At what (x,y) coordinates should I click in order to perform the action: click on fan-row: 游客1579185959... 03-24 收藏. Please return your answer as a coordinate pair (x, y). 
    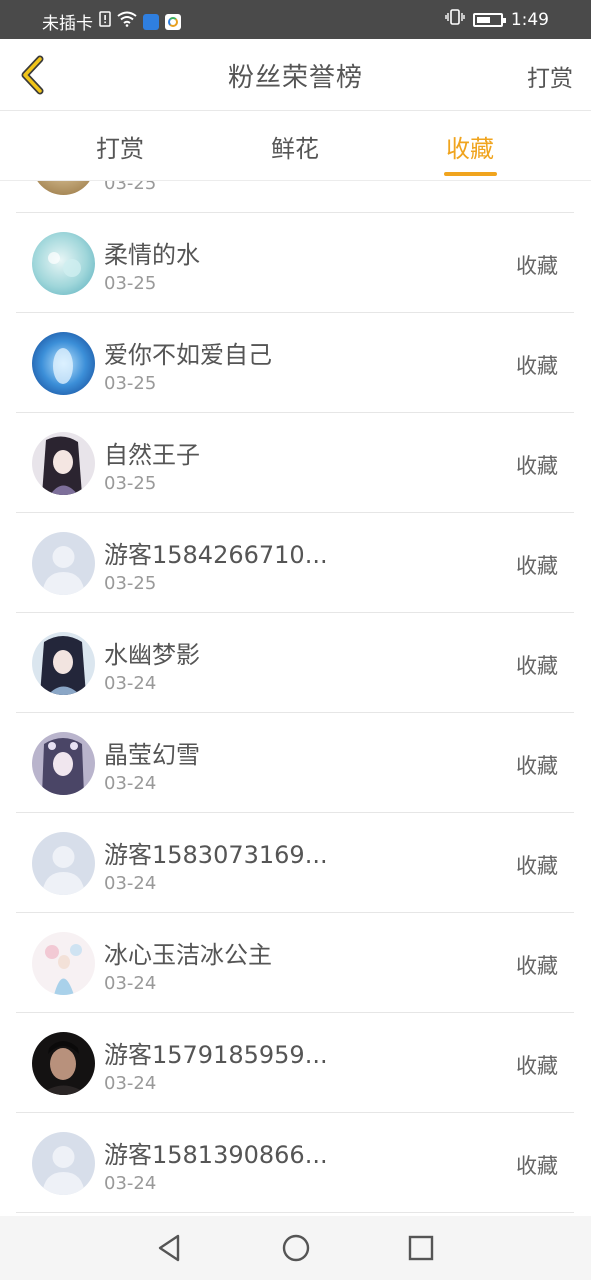
    Looking at the image, I should click on (295, 1063).